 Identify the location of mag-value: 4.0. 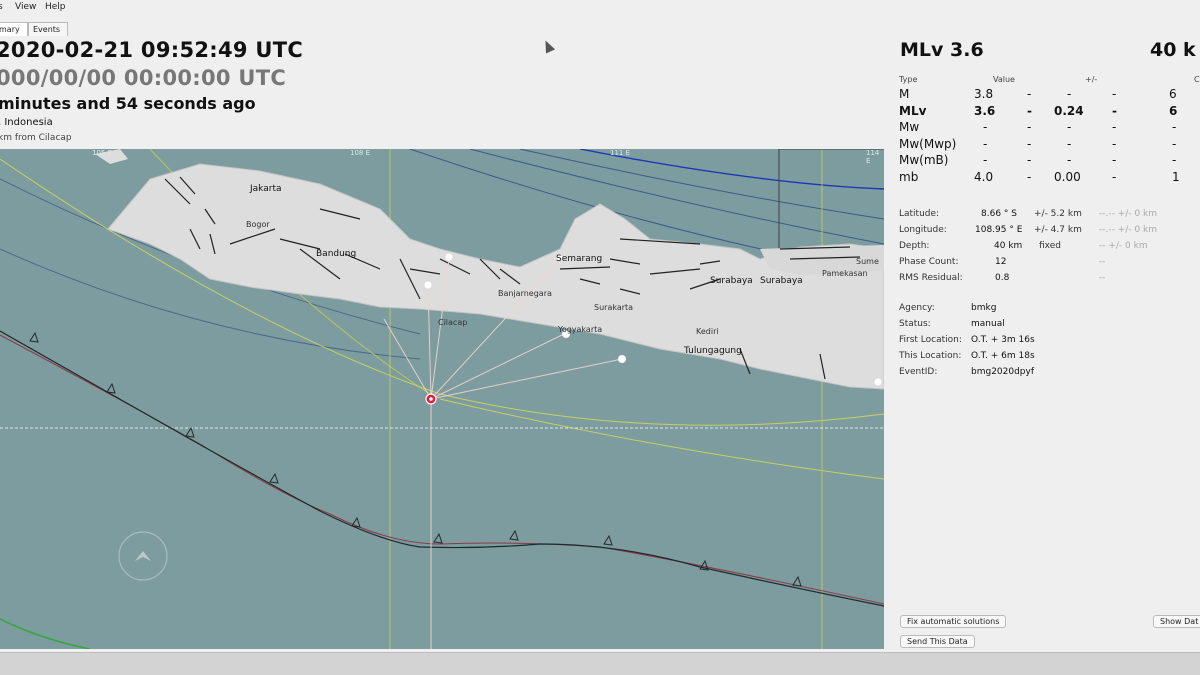
(984, 176).